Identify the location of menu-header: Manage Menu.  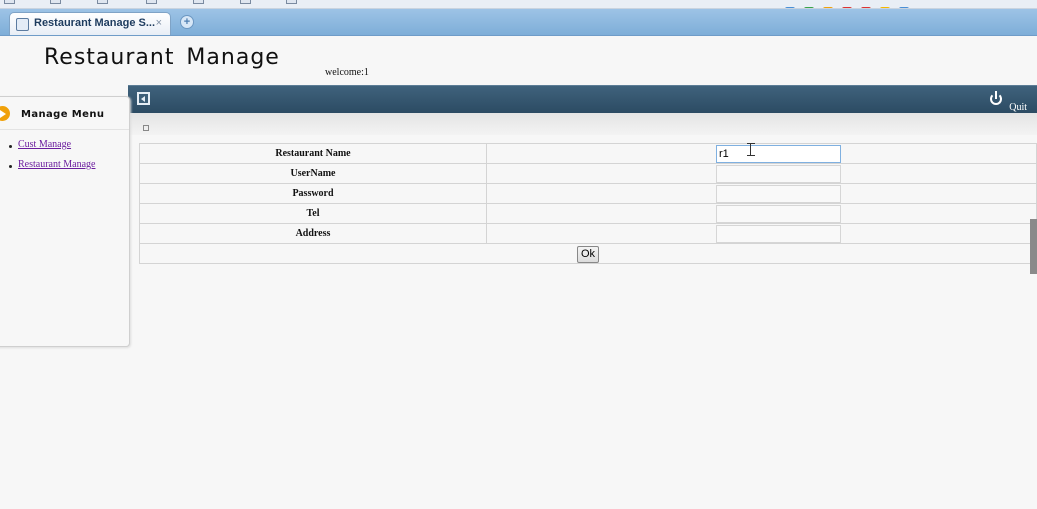
(64, 113).